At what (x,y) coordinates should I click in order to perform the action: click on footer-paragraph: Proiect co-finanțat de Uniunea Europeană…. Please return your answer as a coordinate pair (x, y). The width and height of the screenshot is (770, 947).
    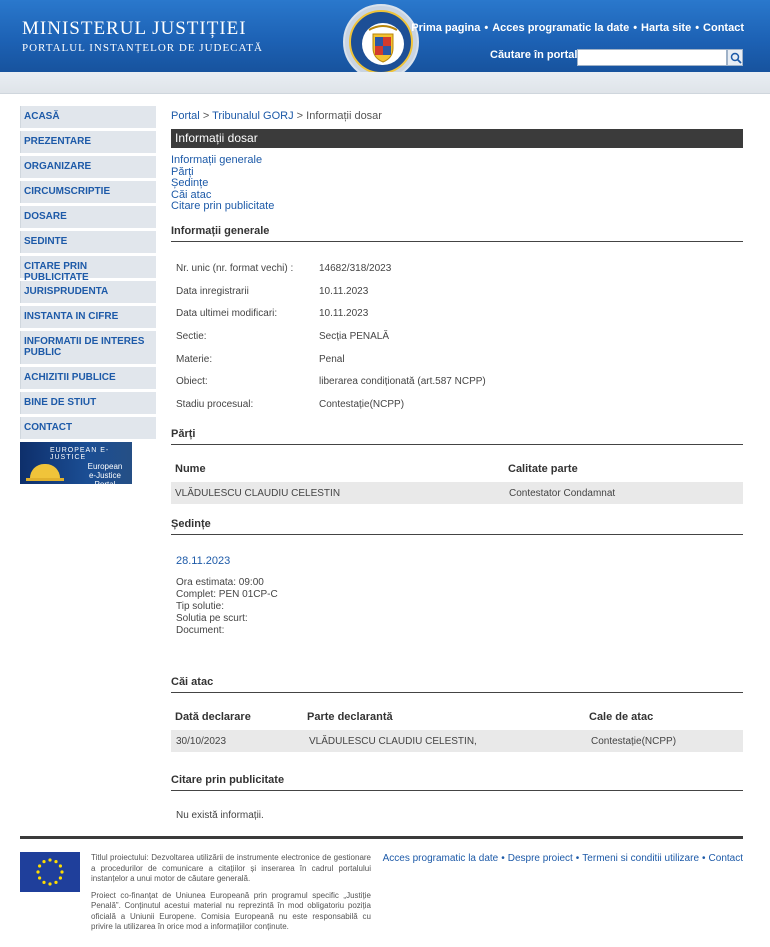
    Looking at the image, I should click on (231, 911).